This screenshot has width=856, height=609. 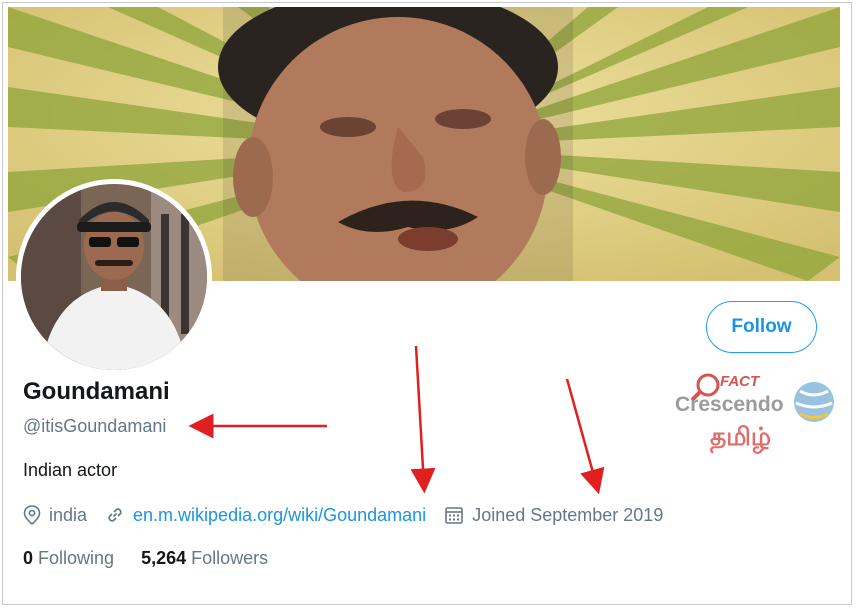 I want to click on followers-count: 5,264, so click(x=164, y=558).